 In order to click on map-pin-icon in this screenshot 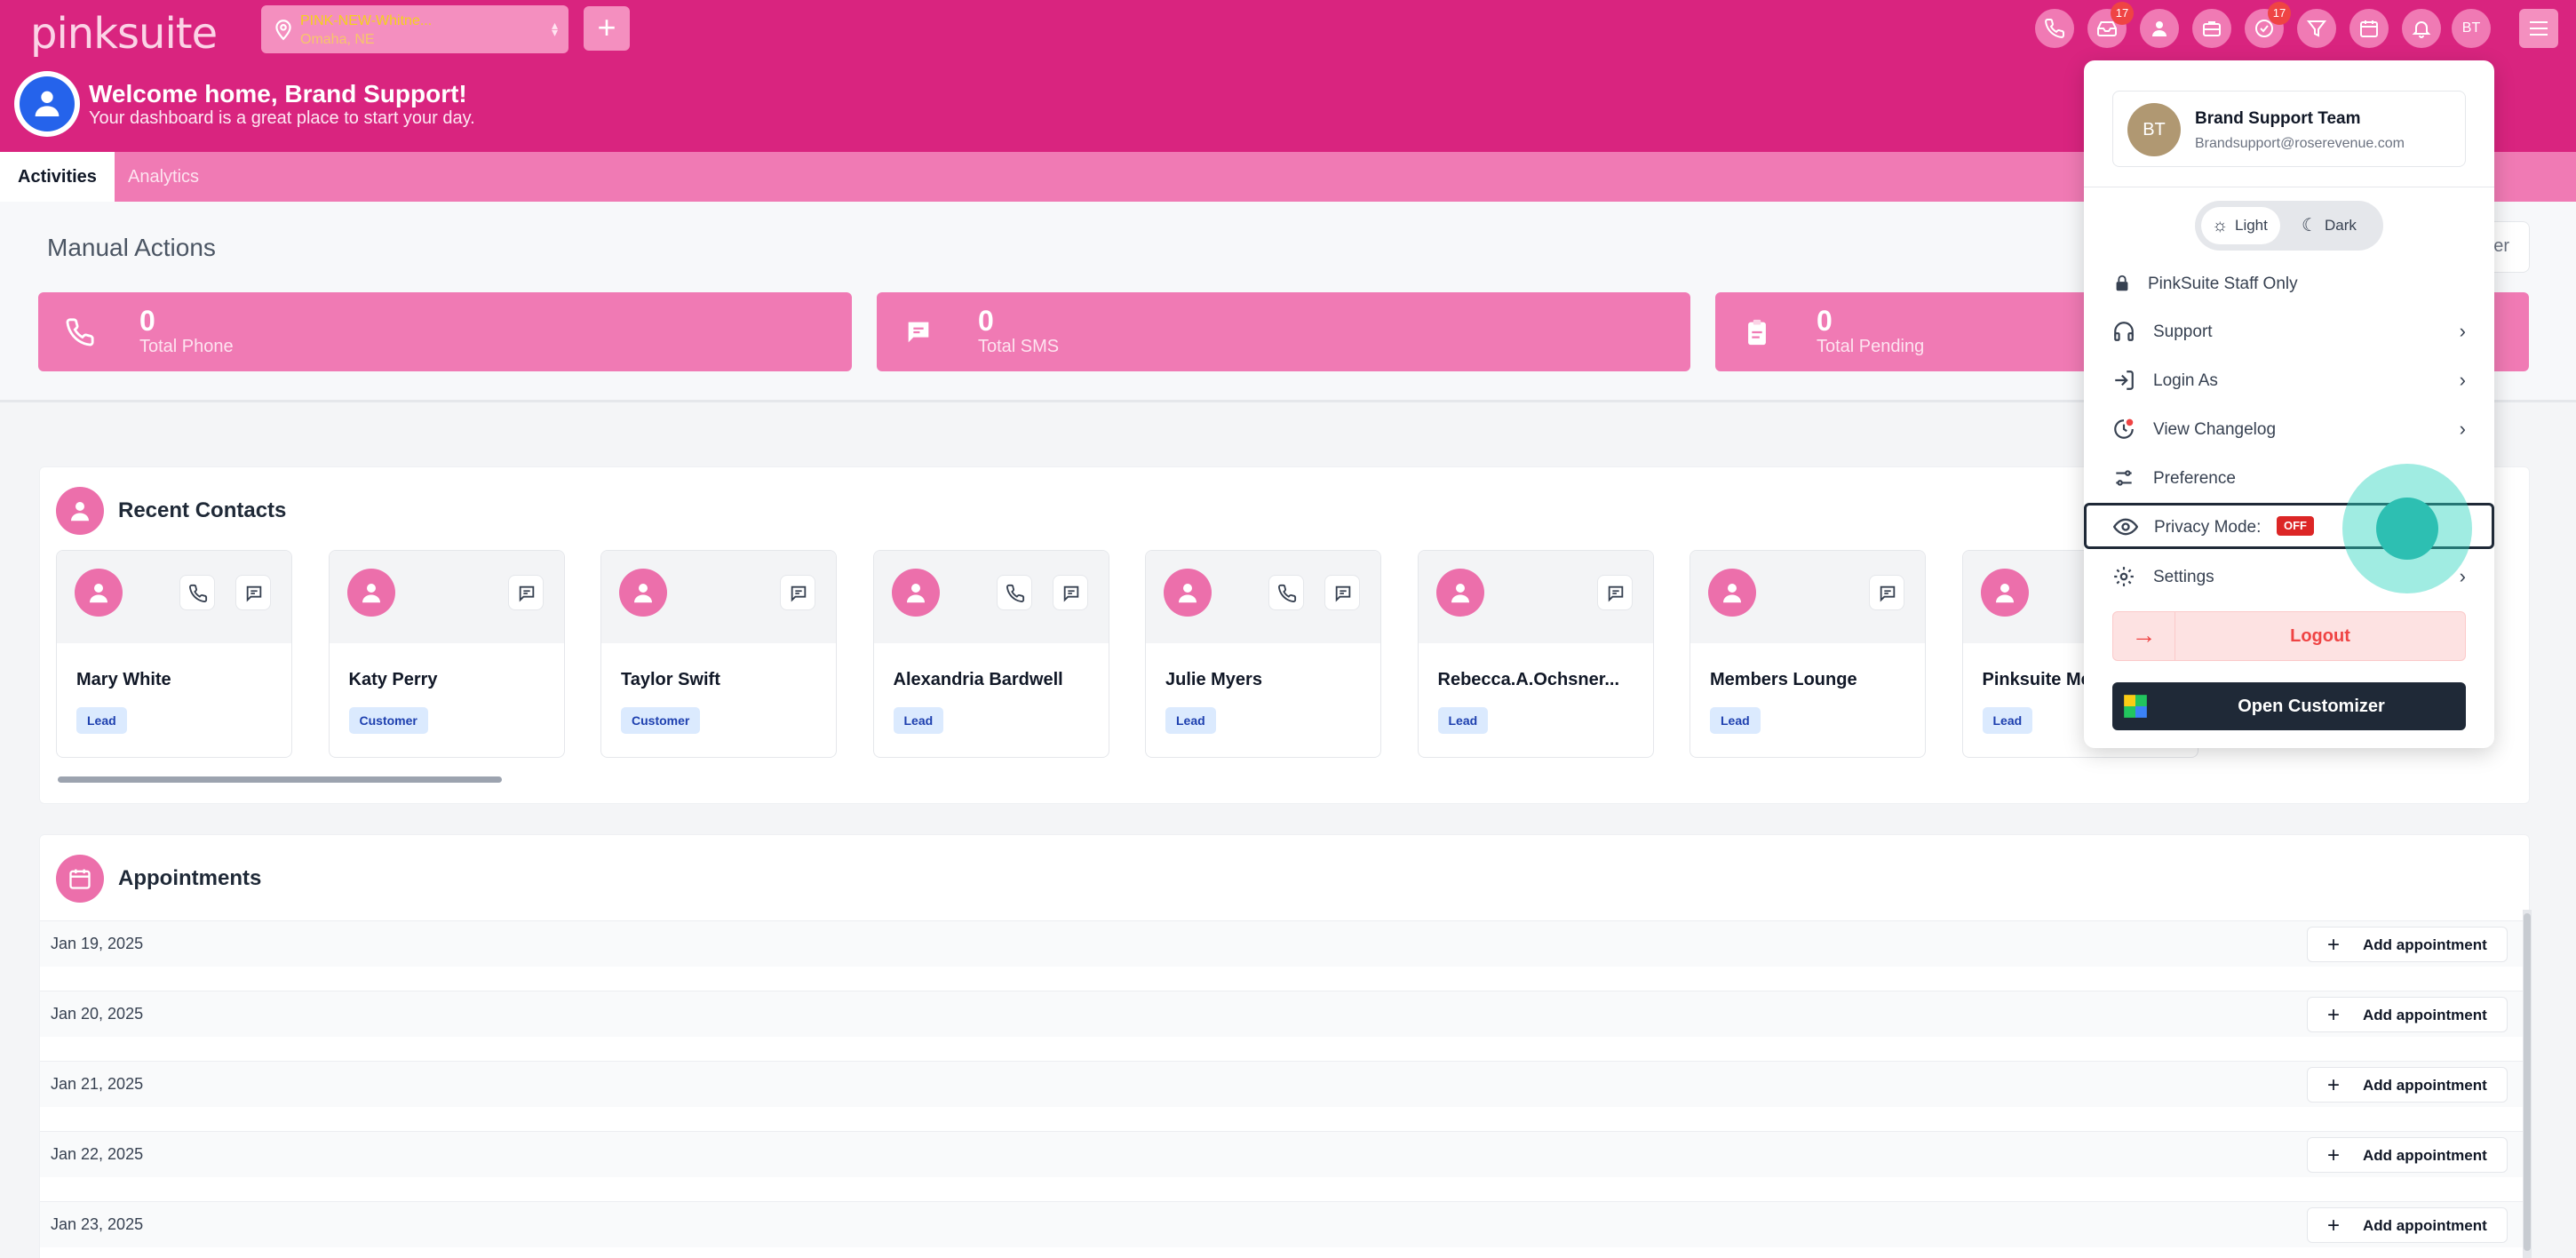, I will do `click(283, 30)`.